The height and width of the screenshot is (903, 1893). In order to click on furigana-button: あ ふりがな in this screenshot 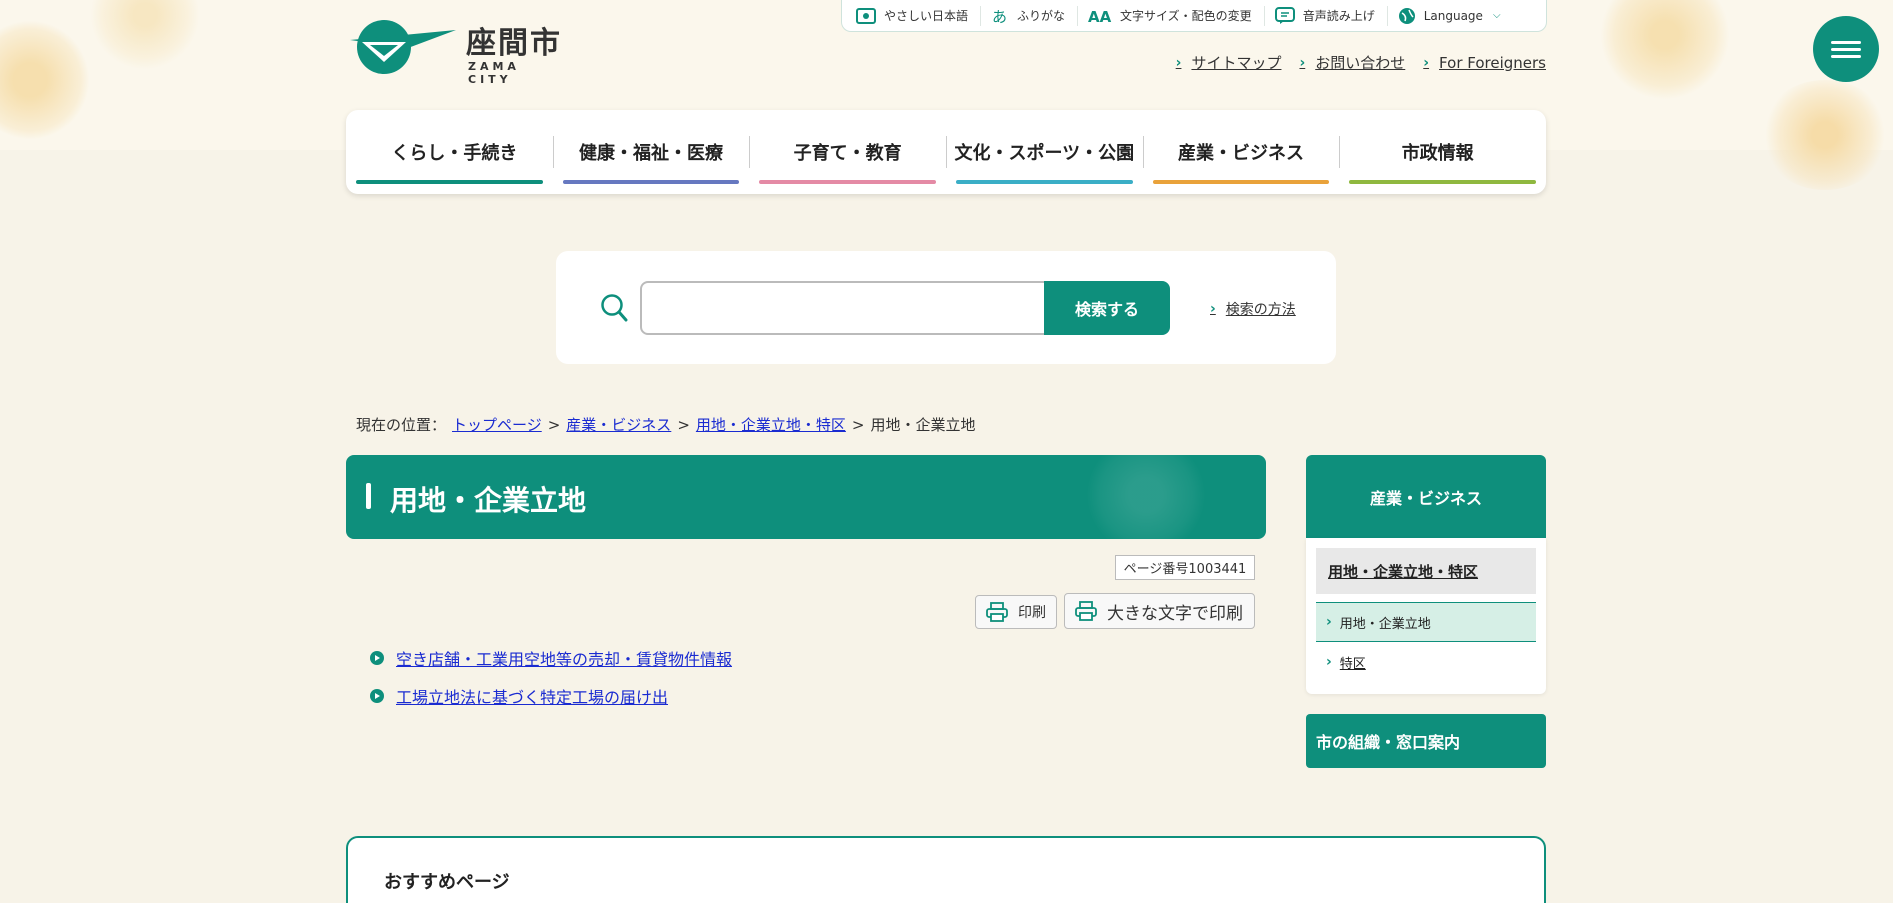, I will do `click(1035, 15)`.